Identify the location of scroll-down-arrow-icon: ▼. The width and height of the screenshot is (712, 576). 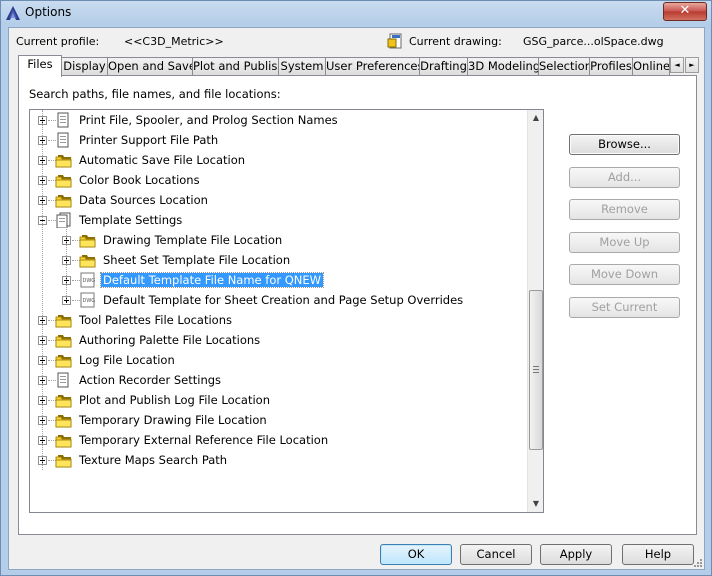
(535, 504).